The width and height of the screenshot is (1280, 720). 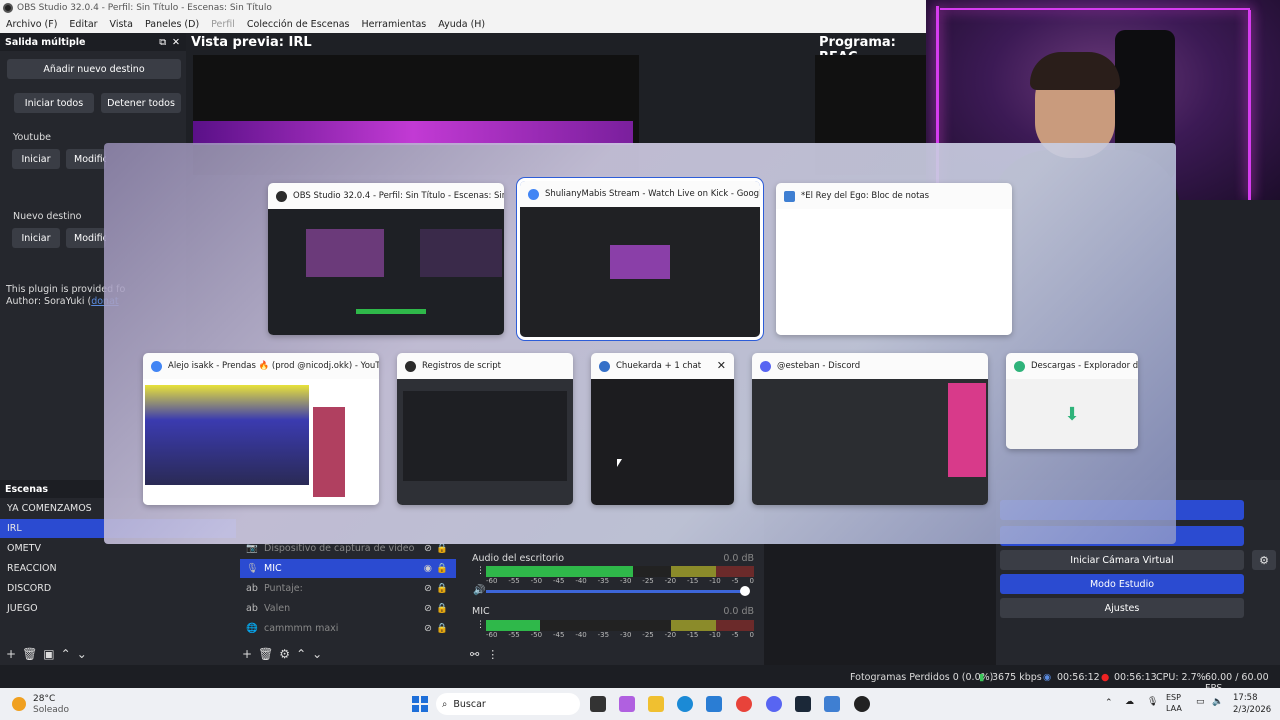 I want to click on virtual-camera-button: Iniciar Cámara Virtual, so click(x=1122, y=560).